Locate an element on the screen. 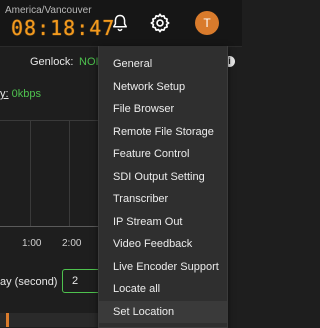 This screenshot has height=328, width=320. chart-x-axis is located at coordinates (50, 226).